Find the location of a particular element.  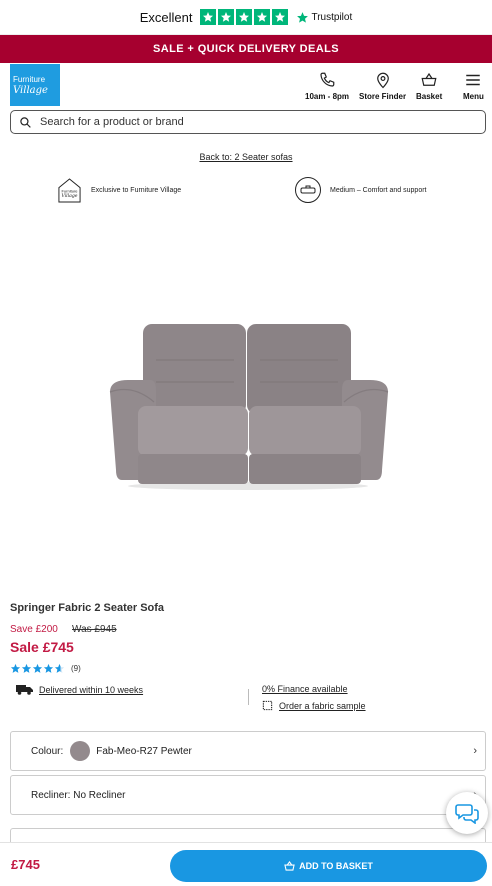

opening-hours-label: 10am - 8pm is located at coordinates (327, 96).